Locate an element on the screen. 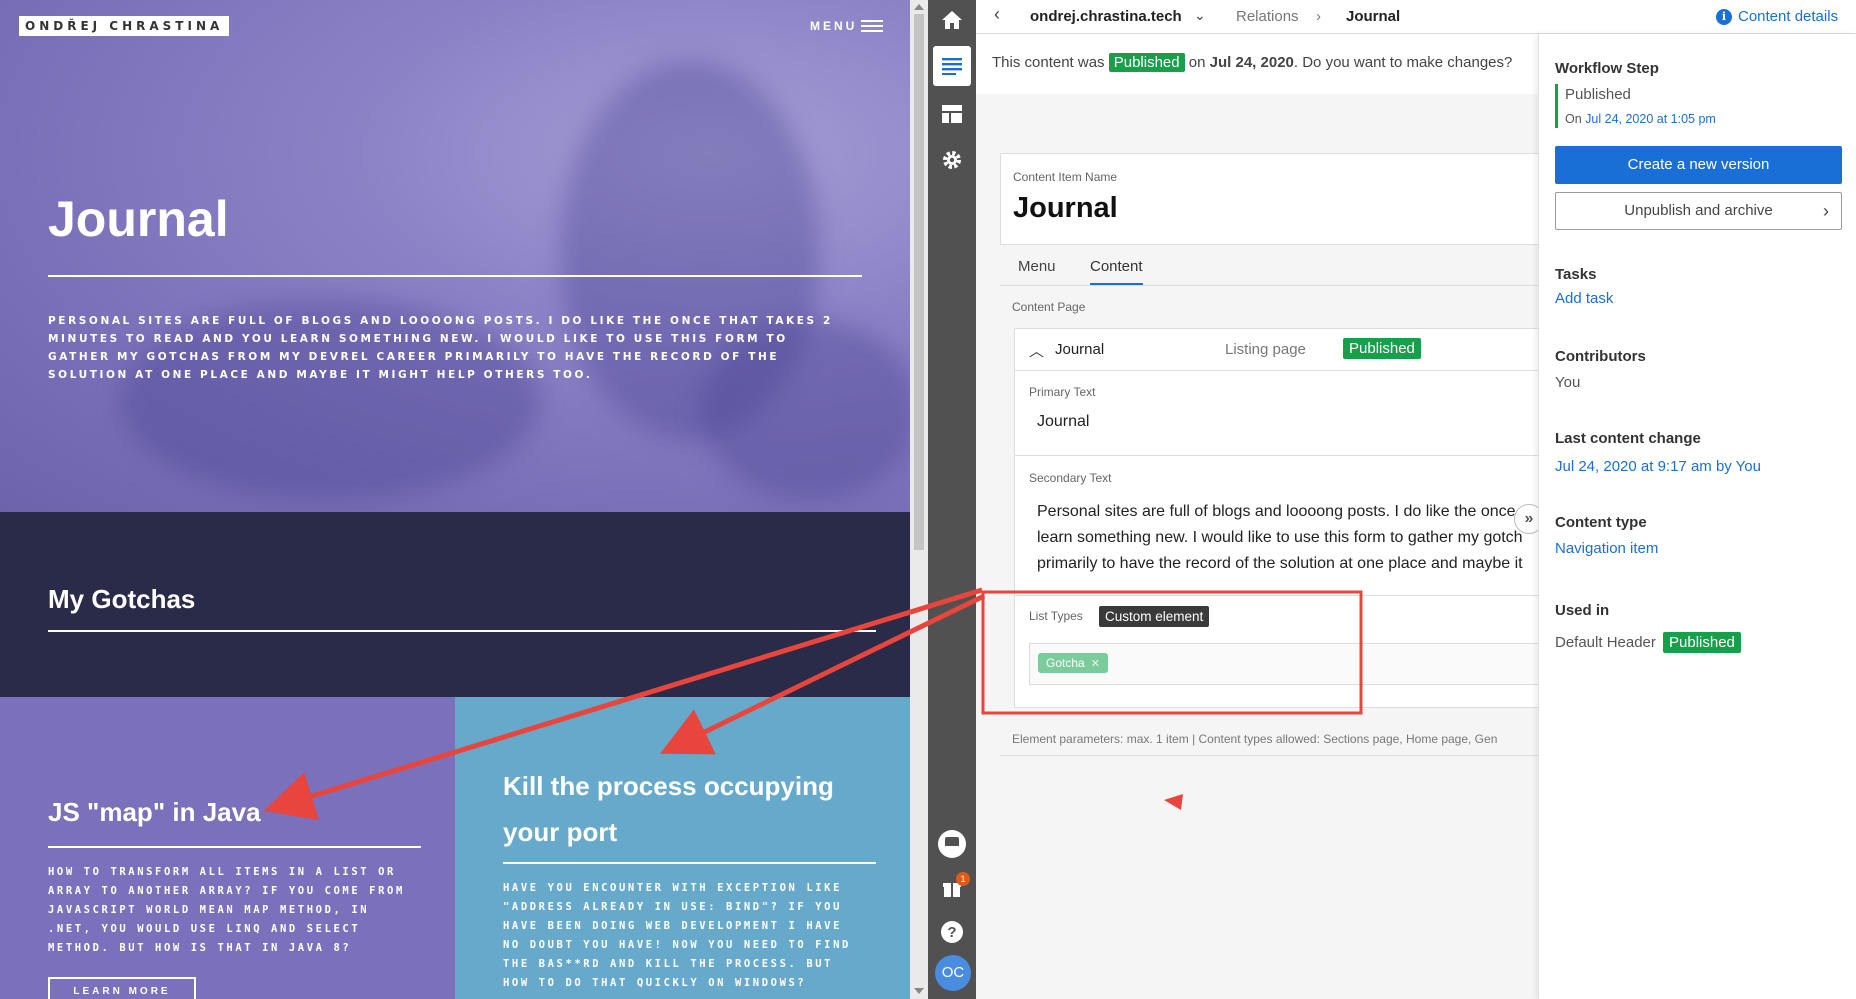  learn-more-button: LEARN MORE is located at coordinates (122, 988).